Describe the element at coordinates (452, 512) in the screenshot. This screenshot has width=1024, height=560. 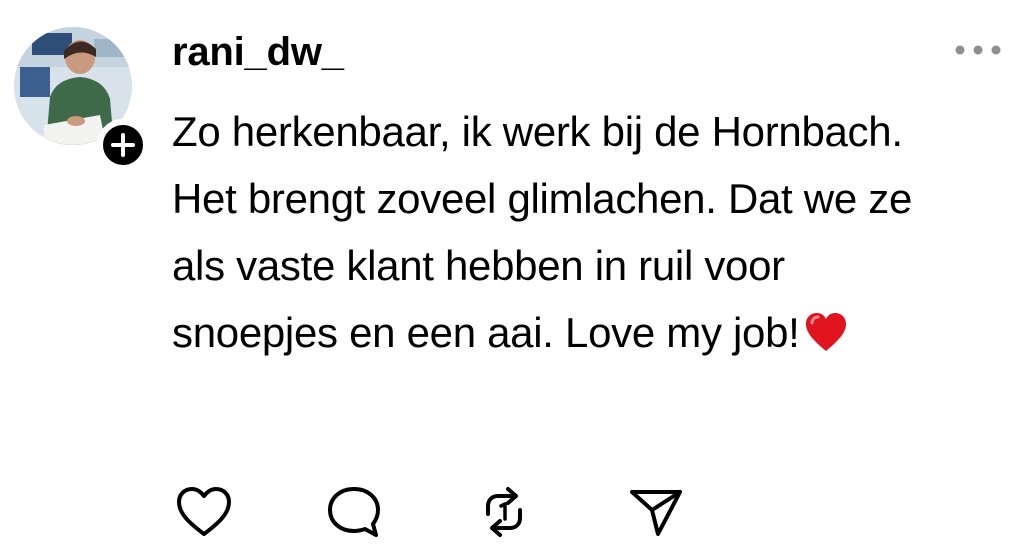
I see `post-actions` at that location.